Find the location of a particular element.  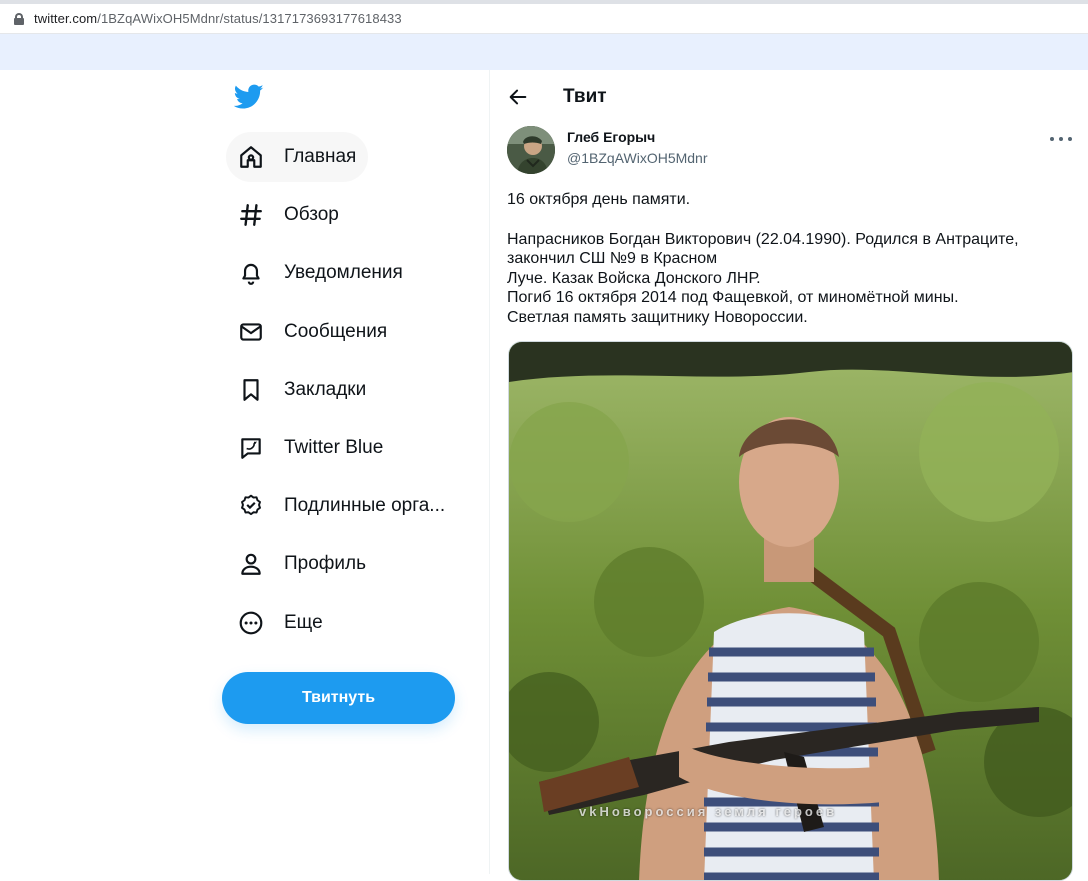

tweet-button: Твитнуть is located at coordinates (338, 698).